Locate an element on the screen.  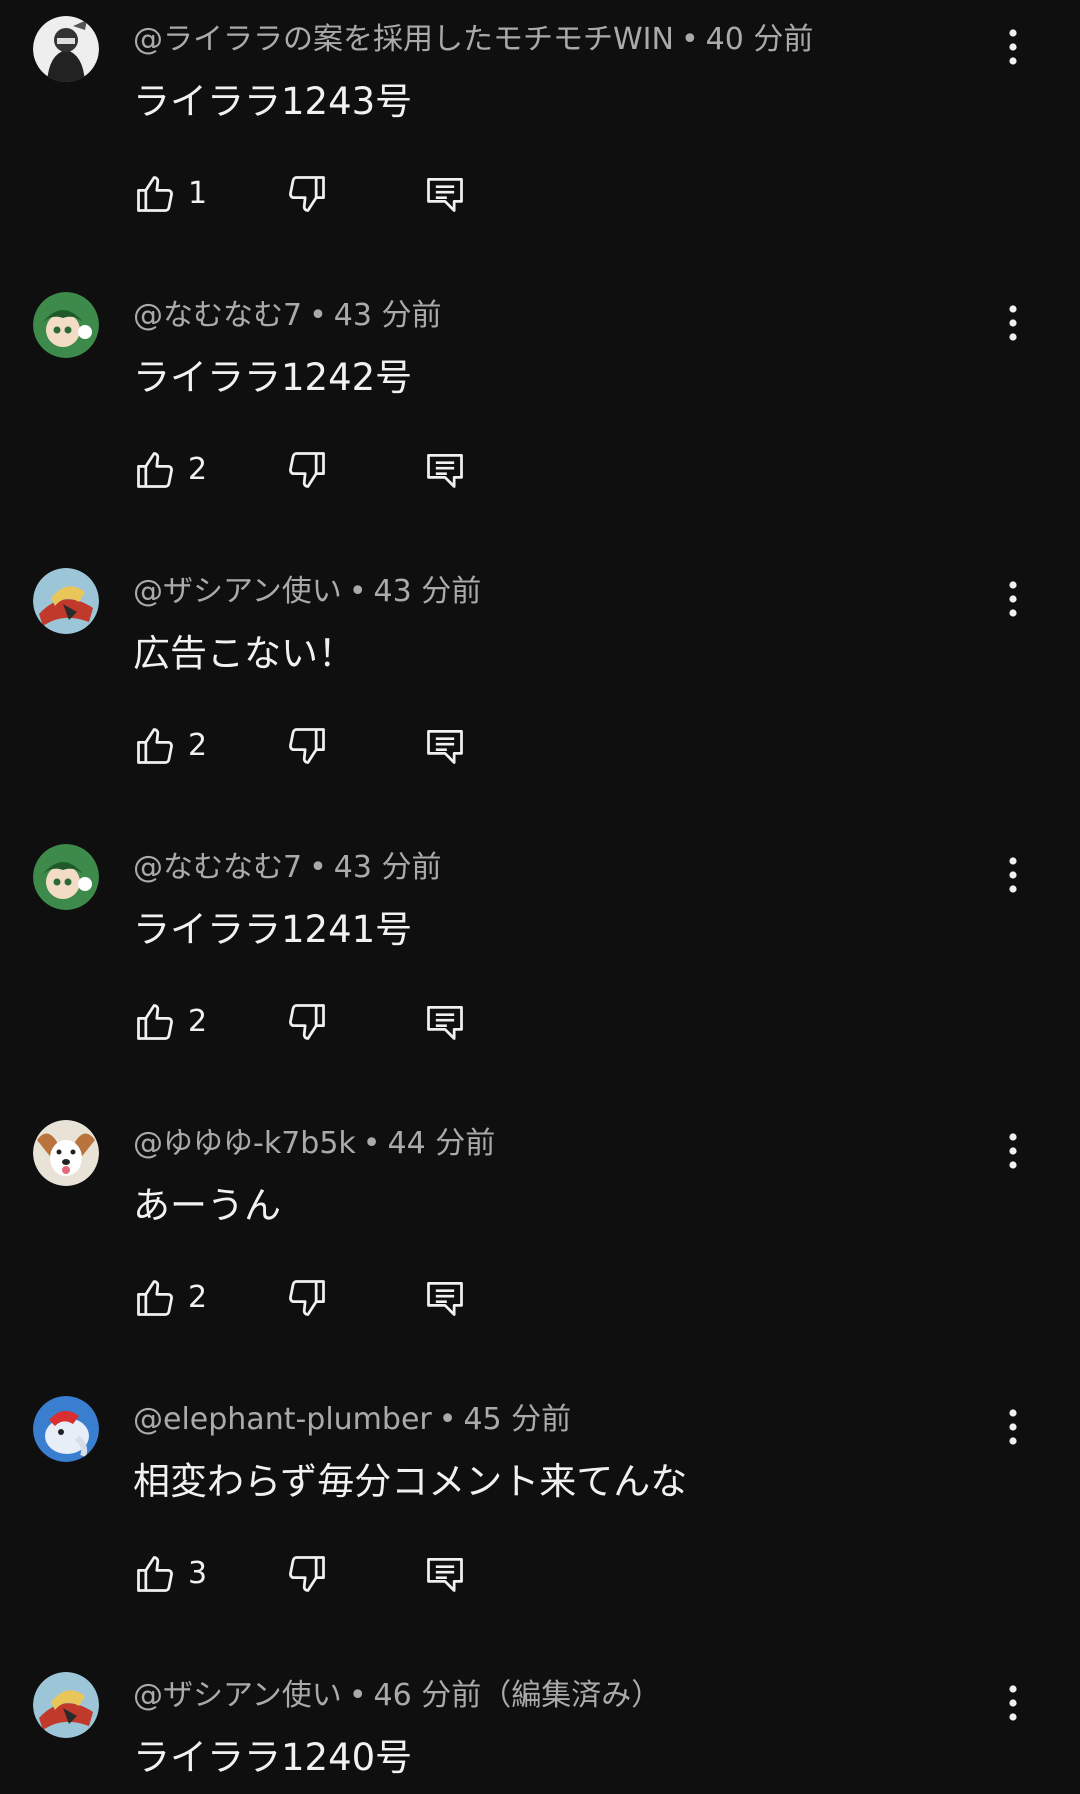
like-count: 3 is located at coordinates (198, 1573).